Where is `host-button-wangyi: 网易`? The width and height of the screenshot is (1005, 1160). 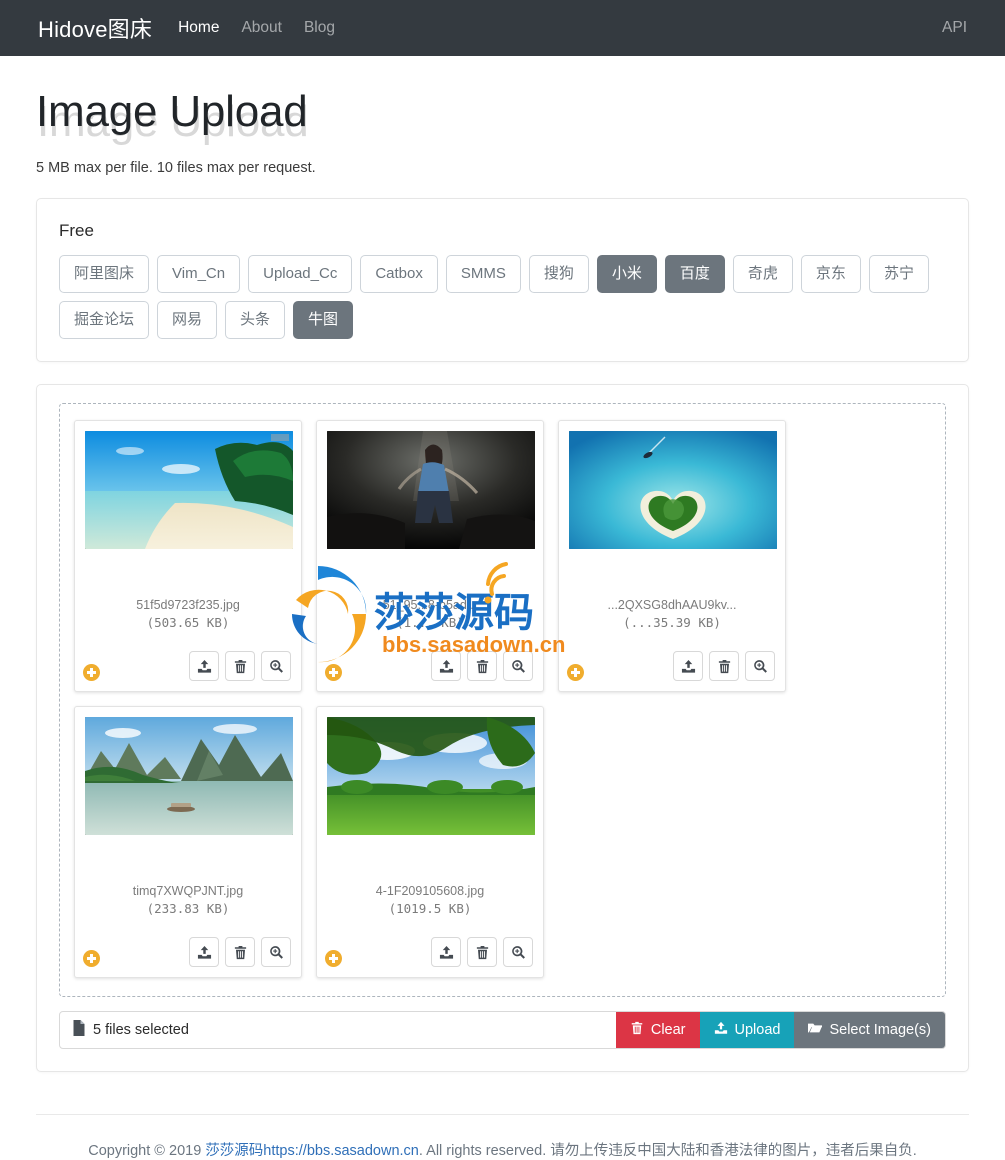
host-button-wangyi: 网易 is located at coordinates (187, 320).